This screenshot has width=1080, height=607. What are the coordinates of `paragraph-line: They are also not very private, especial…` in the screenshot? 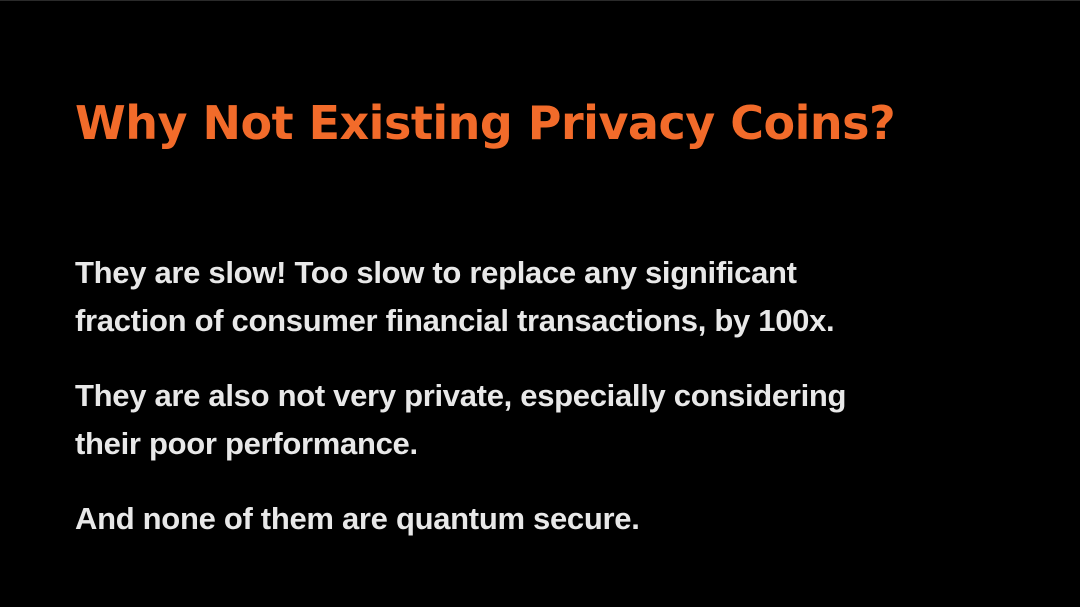 It's located at (461, 395).